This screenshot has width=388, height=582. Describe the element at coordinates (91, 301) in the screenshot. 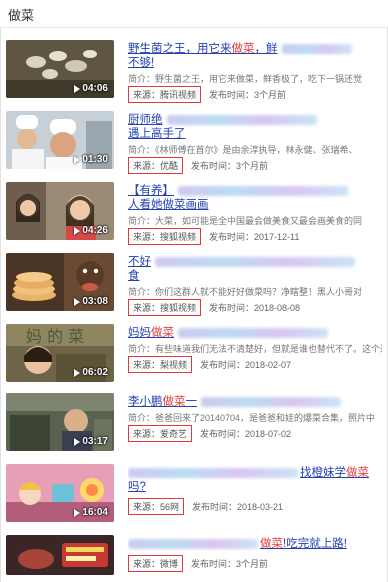

I see `video-duration: 03:08` at that location.